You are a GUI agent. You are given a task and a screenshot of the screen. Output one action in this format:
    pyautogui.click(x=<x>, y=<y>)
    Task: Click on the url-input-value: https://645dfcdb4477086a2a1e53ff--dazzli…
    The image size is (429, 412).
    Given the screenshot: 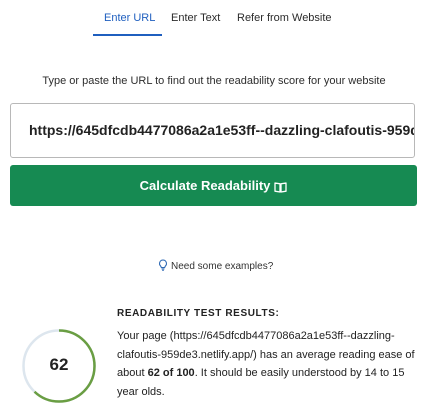 What is the action you would take?
    pyautogui.click(x=221, y=130)
    